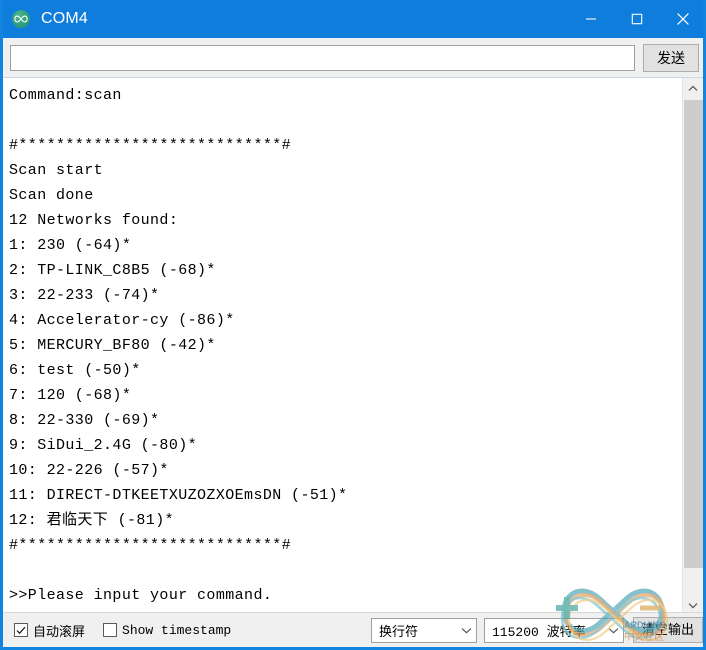  What do you see at coordinates (110, 630) in the screenshot?
I see `checkbox-unchecked-icon` at bounding box center [110, 630].